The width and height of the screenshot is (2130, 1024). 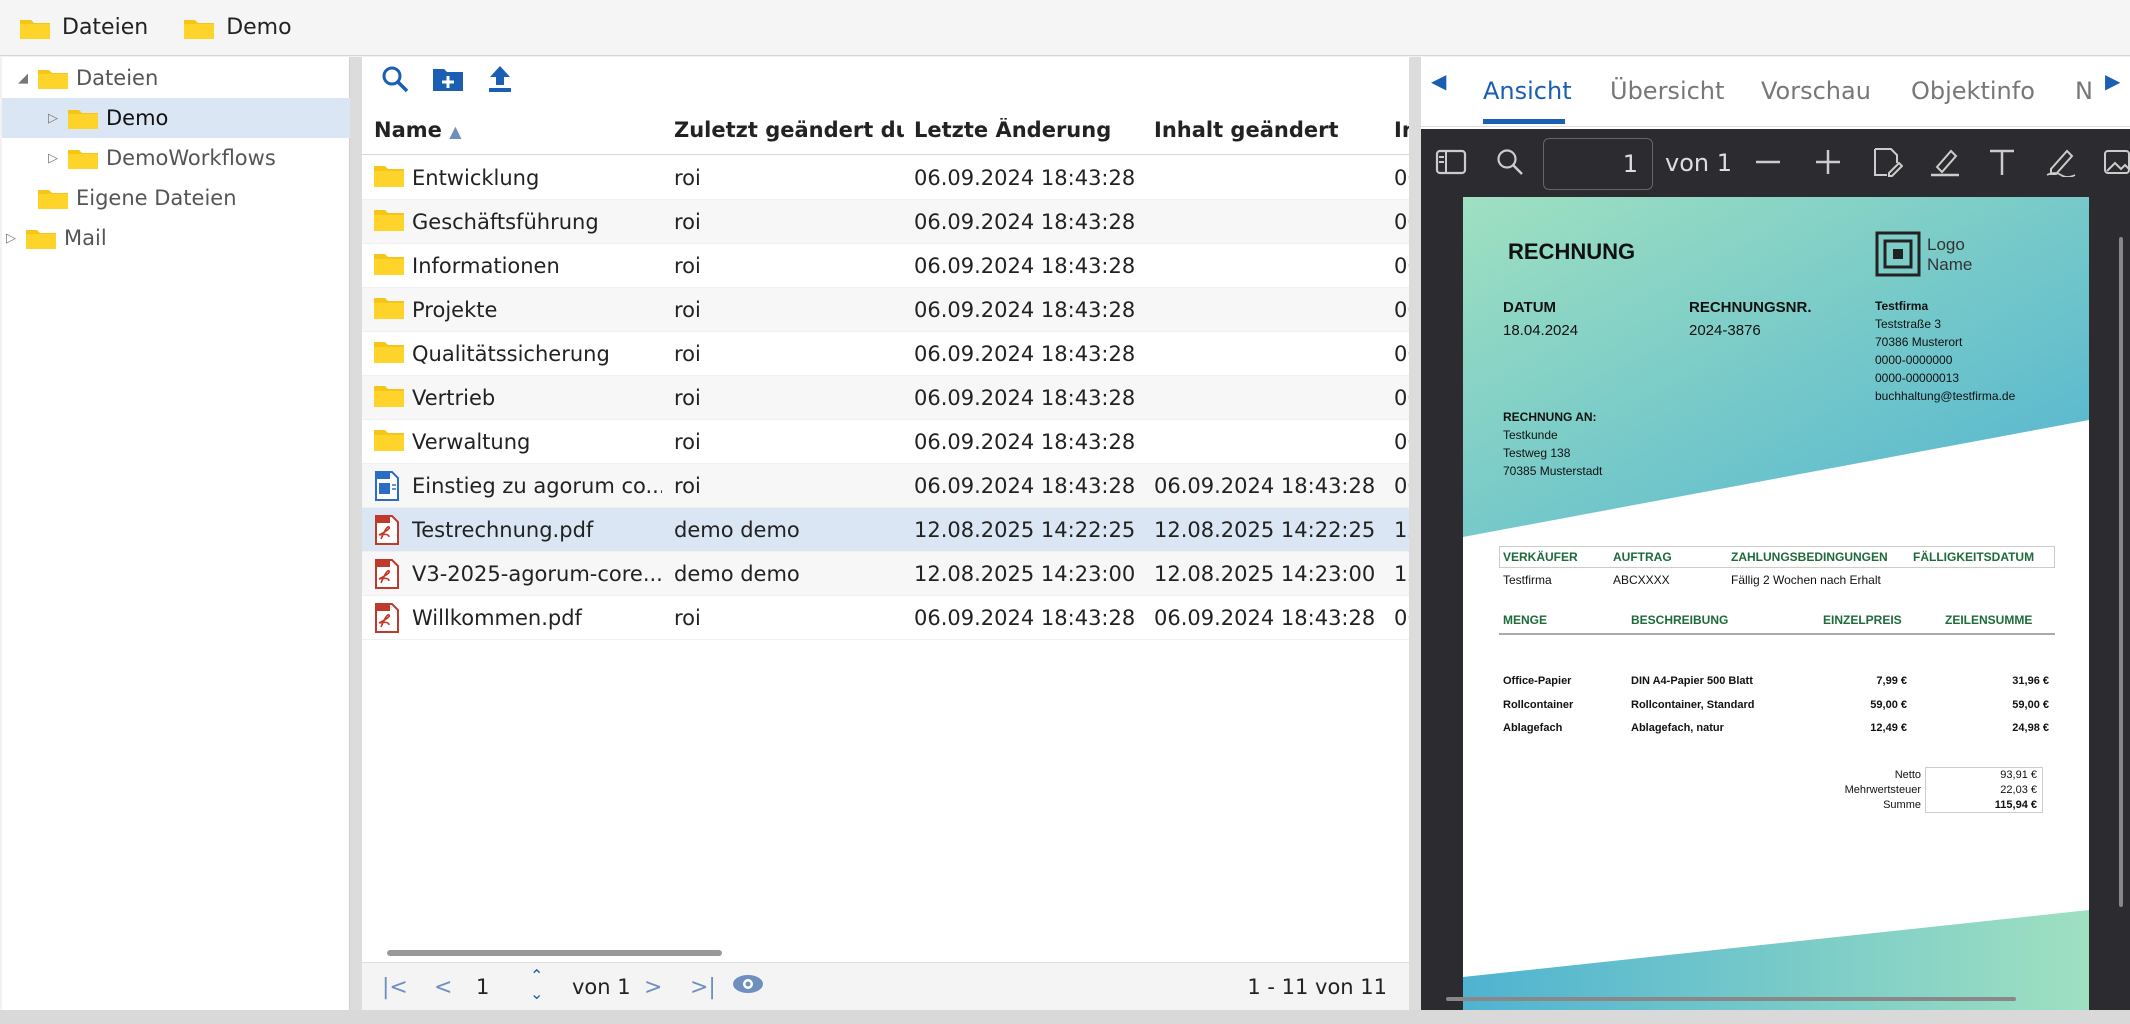 I want to click on table-row: Vertrieb roi 06.09.2024 18:43:28 06, so click(x=885, y=398).